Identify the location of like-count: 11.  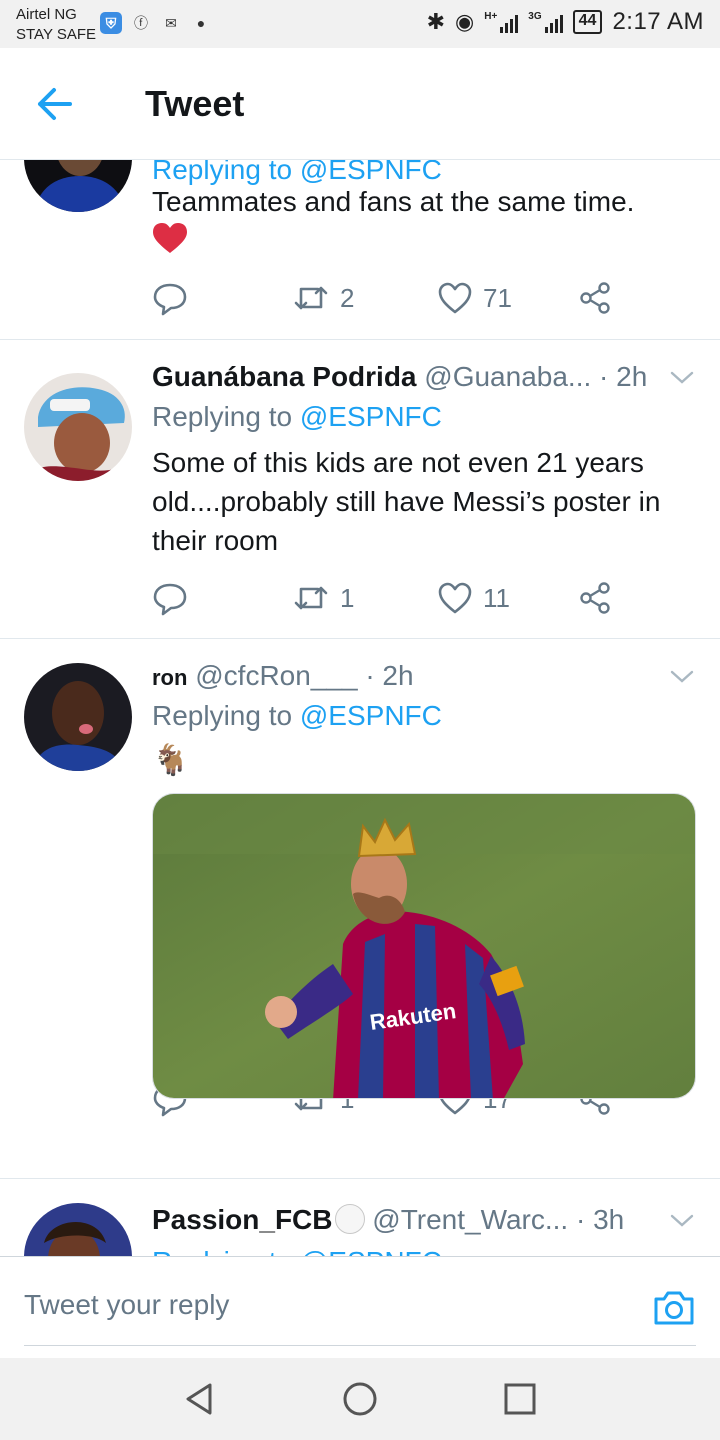
(496, 597).